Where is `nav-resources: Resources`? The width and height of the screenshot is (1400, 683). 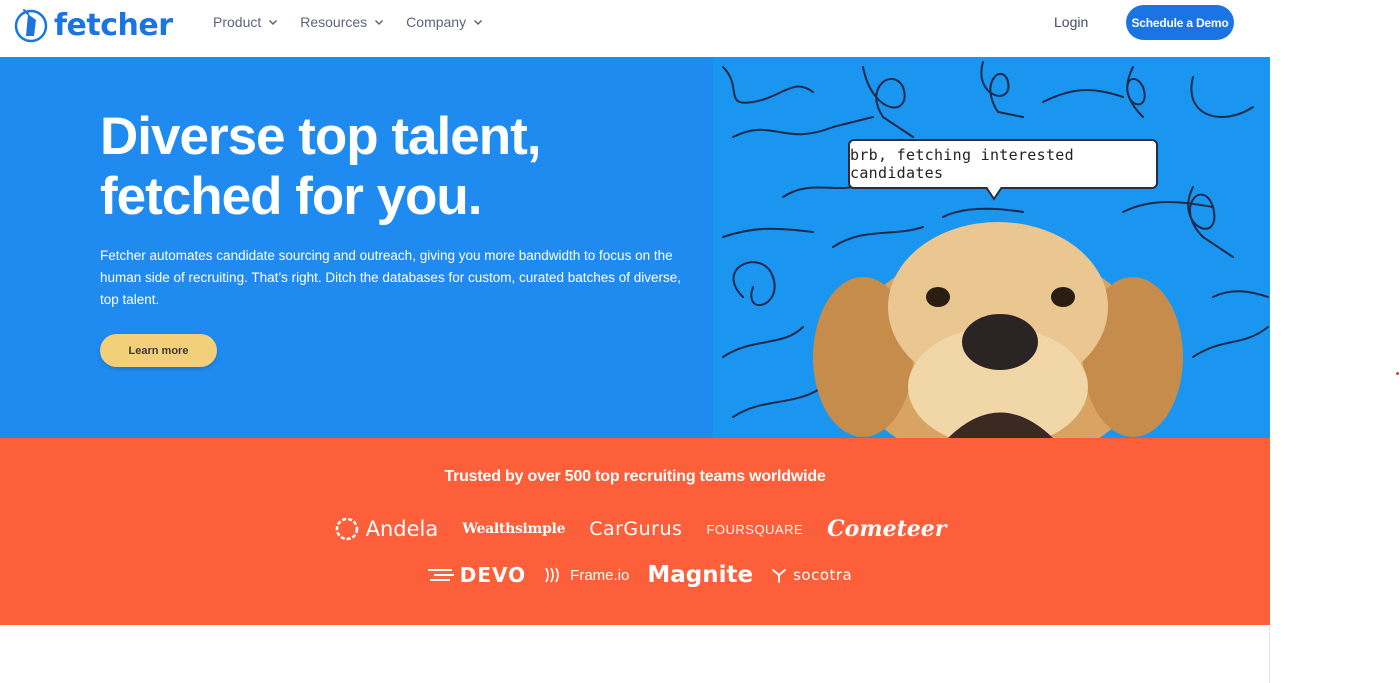 nav-resources: Resources is located at coordinates (342, 22).